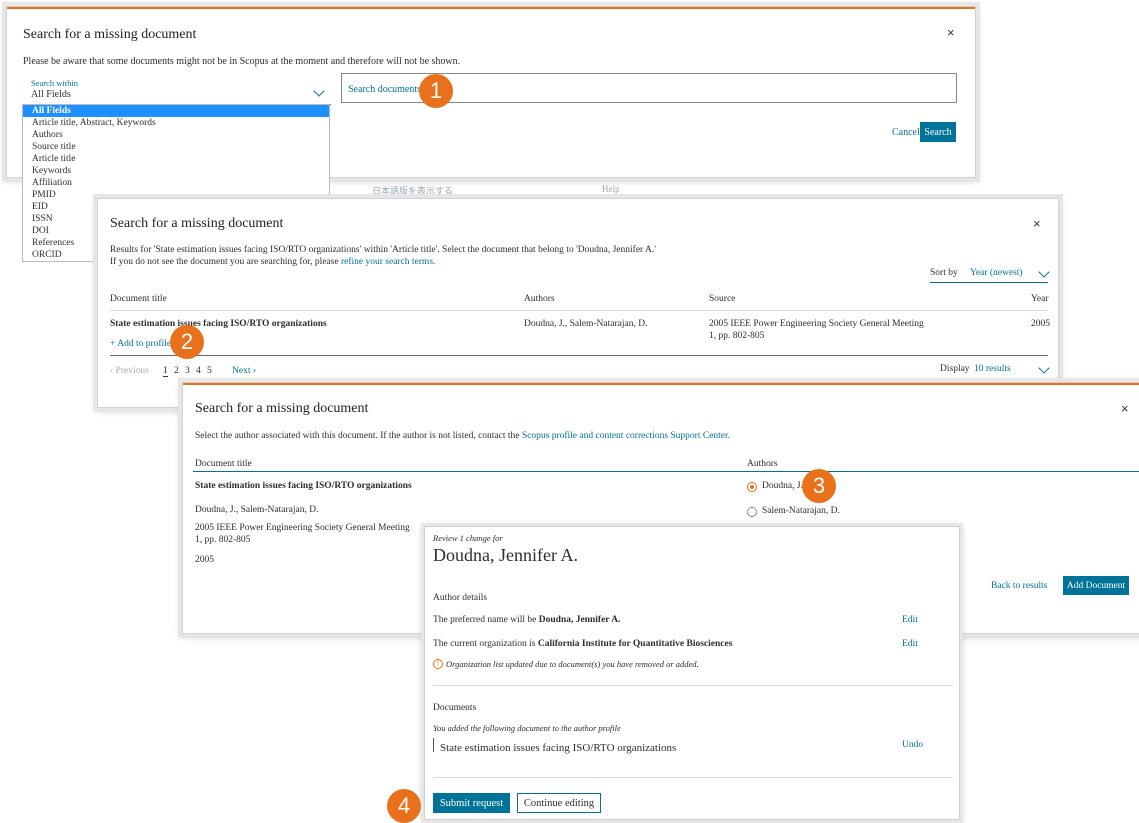 The width and height of the screenshot is (1139, 823). I want to click on dropdown-option-keywords: Keywords, so click(176, 171).